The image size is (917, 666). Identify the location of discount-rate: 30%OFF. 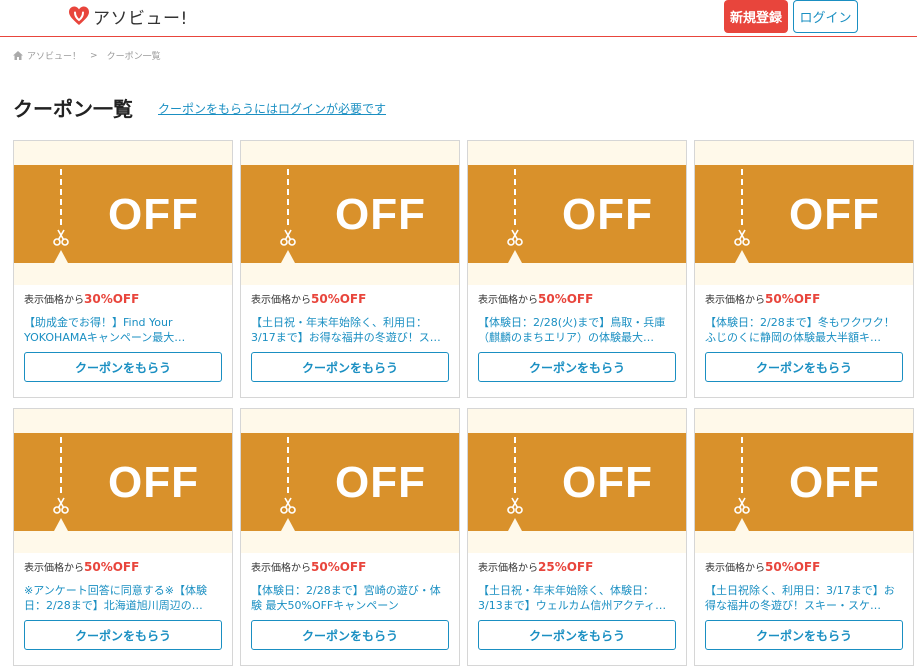
(112, 299).